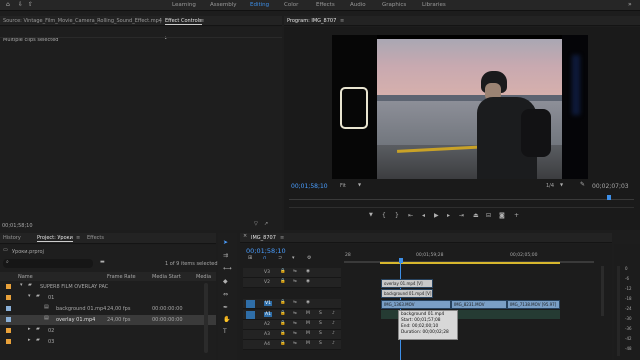 The image size is (640, 360). Describe the element at coordinates (293, 258) in the screenshot. I see `marker-icon: ▾` at that location.